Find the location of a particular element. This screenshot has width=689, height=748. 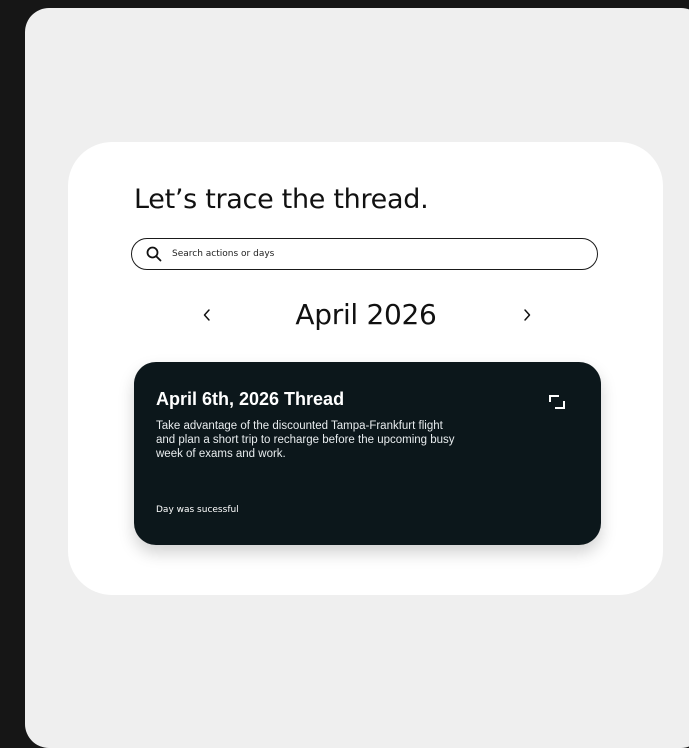

thread-status: Day was sucessful is located at coordinates (197, 510).